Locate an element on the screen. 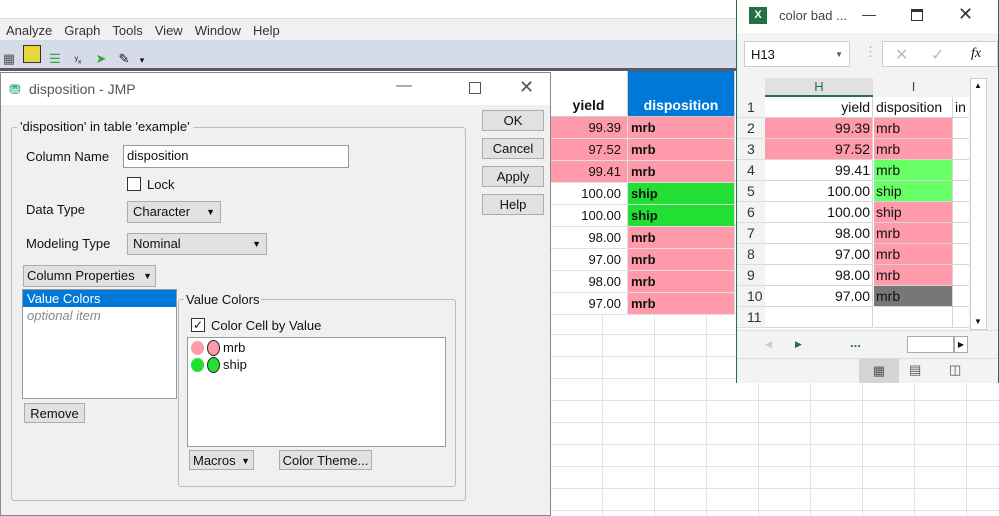 This screenshot has width=999, height=516. cell-h: 99.39 is located at coordinates (819, 128).